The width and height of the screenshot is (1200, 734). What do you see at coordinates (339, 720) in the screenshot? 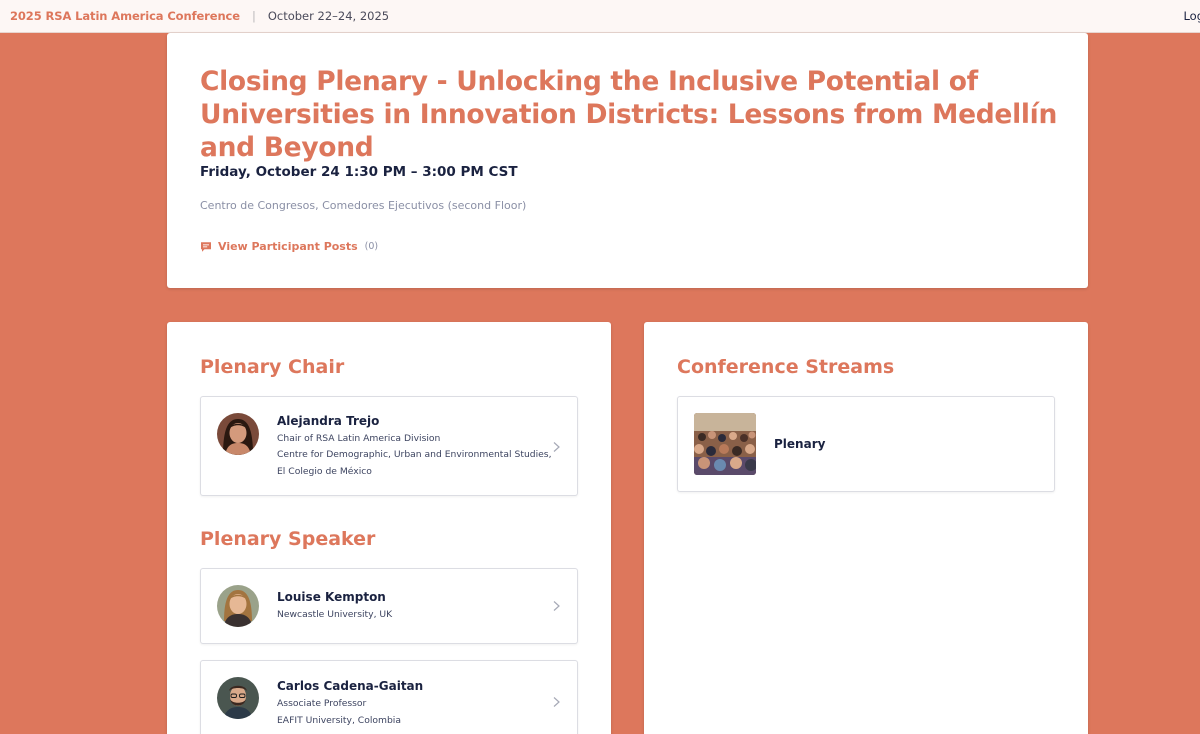
I see `person-affiliation: EAFIT University, Colombia` at bounding box center [339, 720].